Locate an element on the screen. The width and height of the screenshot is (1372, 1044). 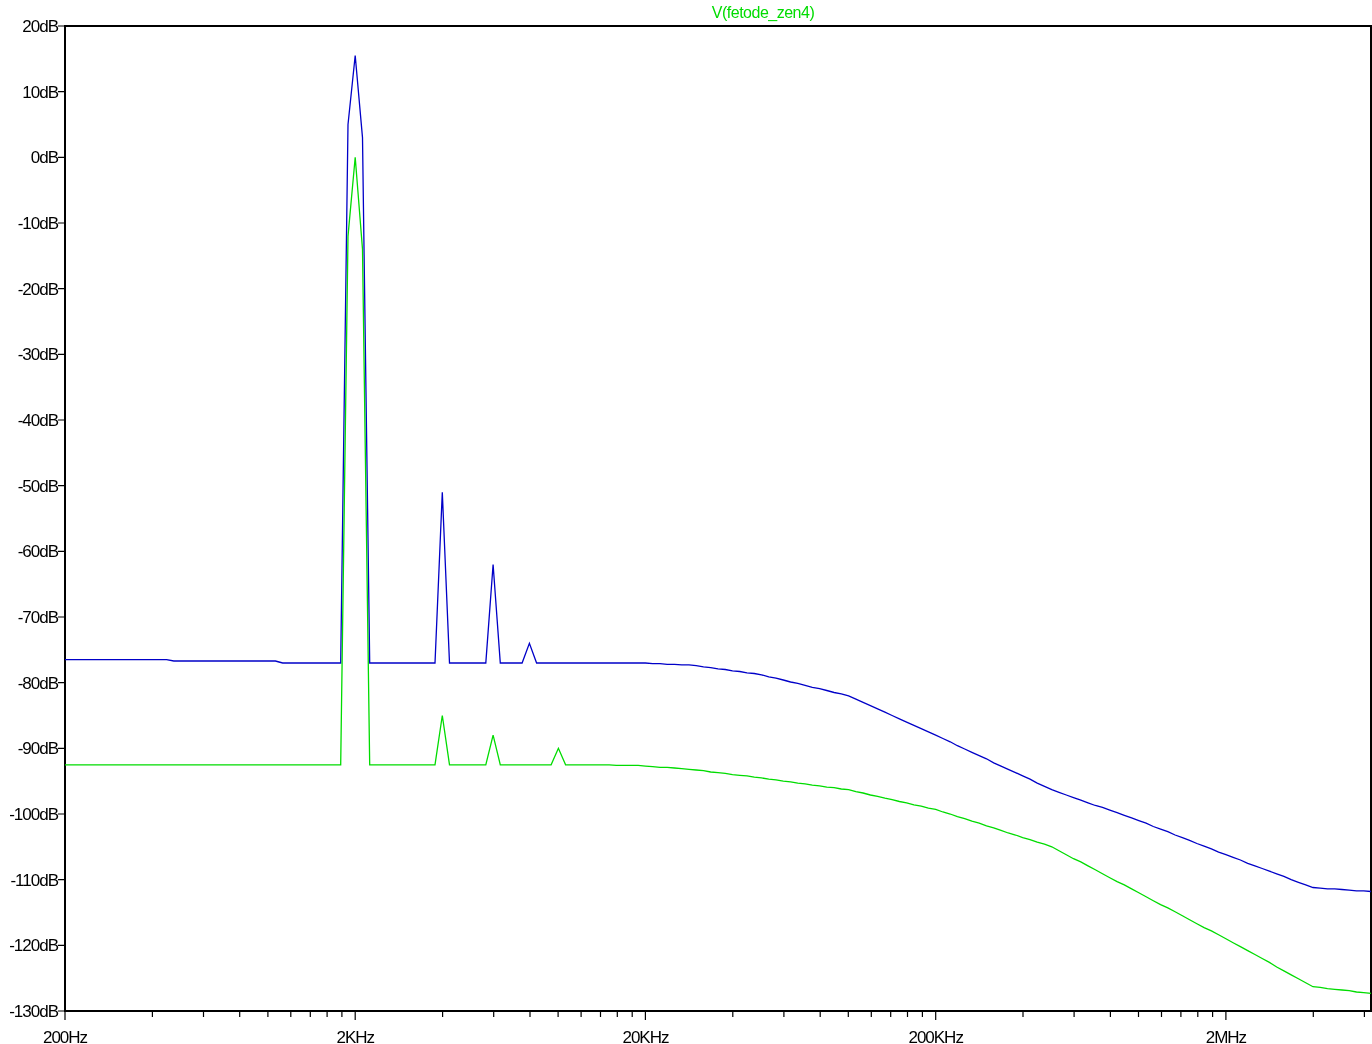
y-axis-label: 10dB is located at coordinates (40, 92).